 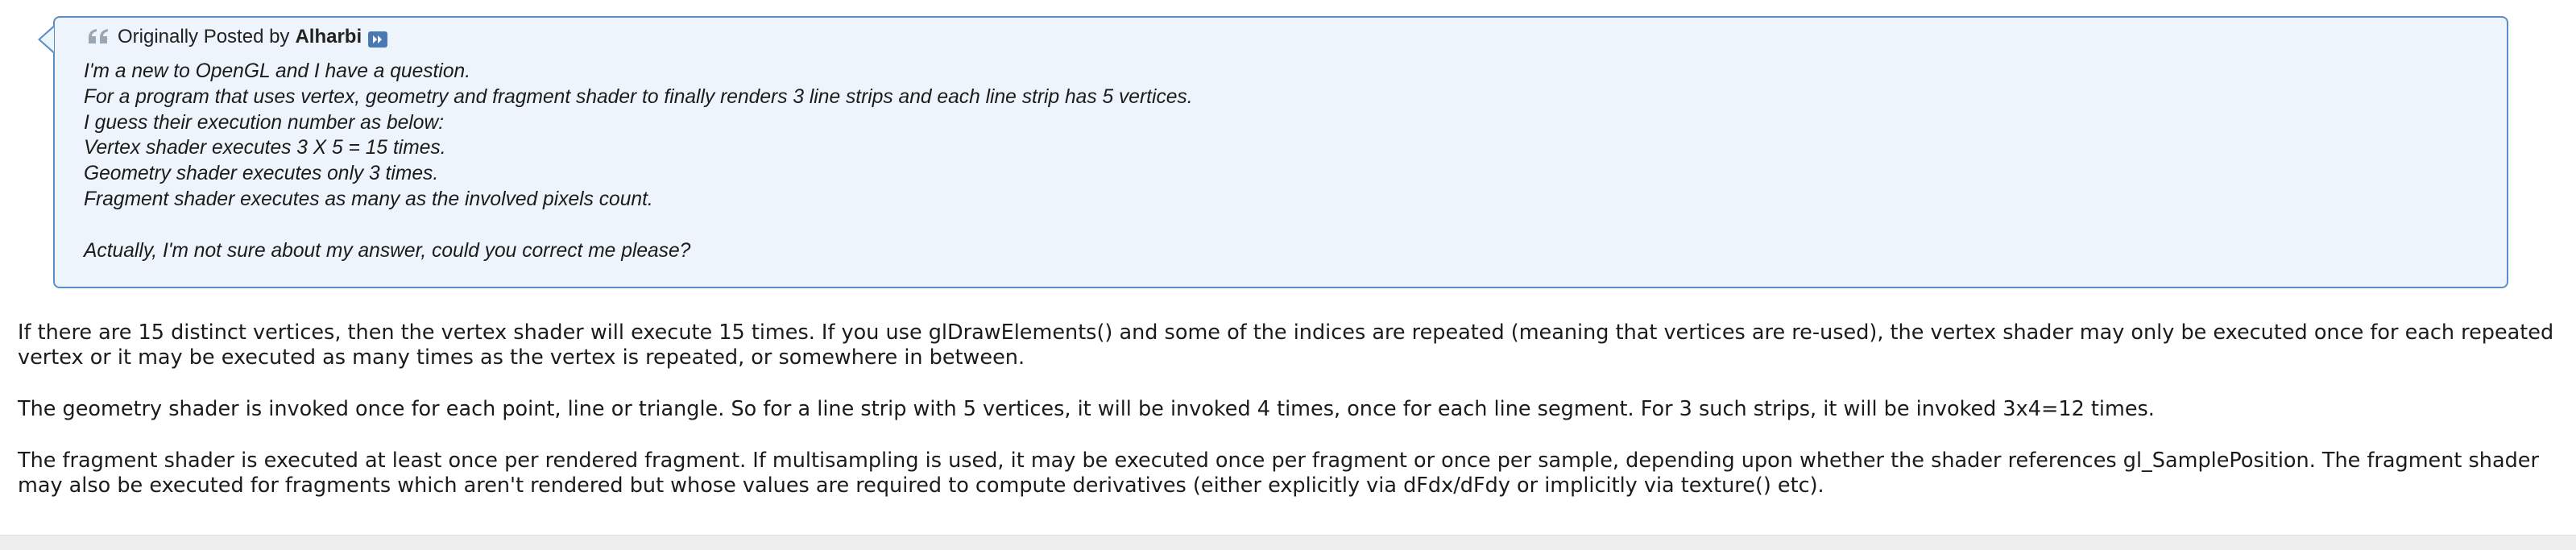 What do you see at coordinates (261, 174) in the screenshot?
I see `quote-line: Geometry shader executes only 3 times.` at bounding box center [261, 174].